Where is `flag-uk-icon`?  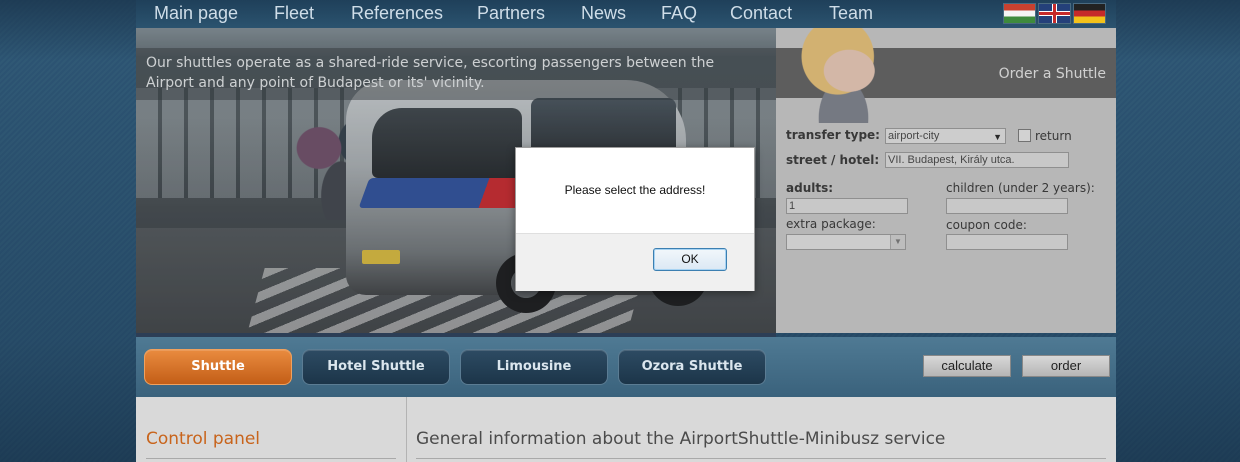 flag-uk-icon is located at coordinates (1054, 13).